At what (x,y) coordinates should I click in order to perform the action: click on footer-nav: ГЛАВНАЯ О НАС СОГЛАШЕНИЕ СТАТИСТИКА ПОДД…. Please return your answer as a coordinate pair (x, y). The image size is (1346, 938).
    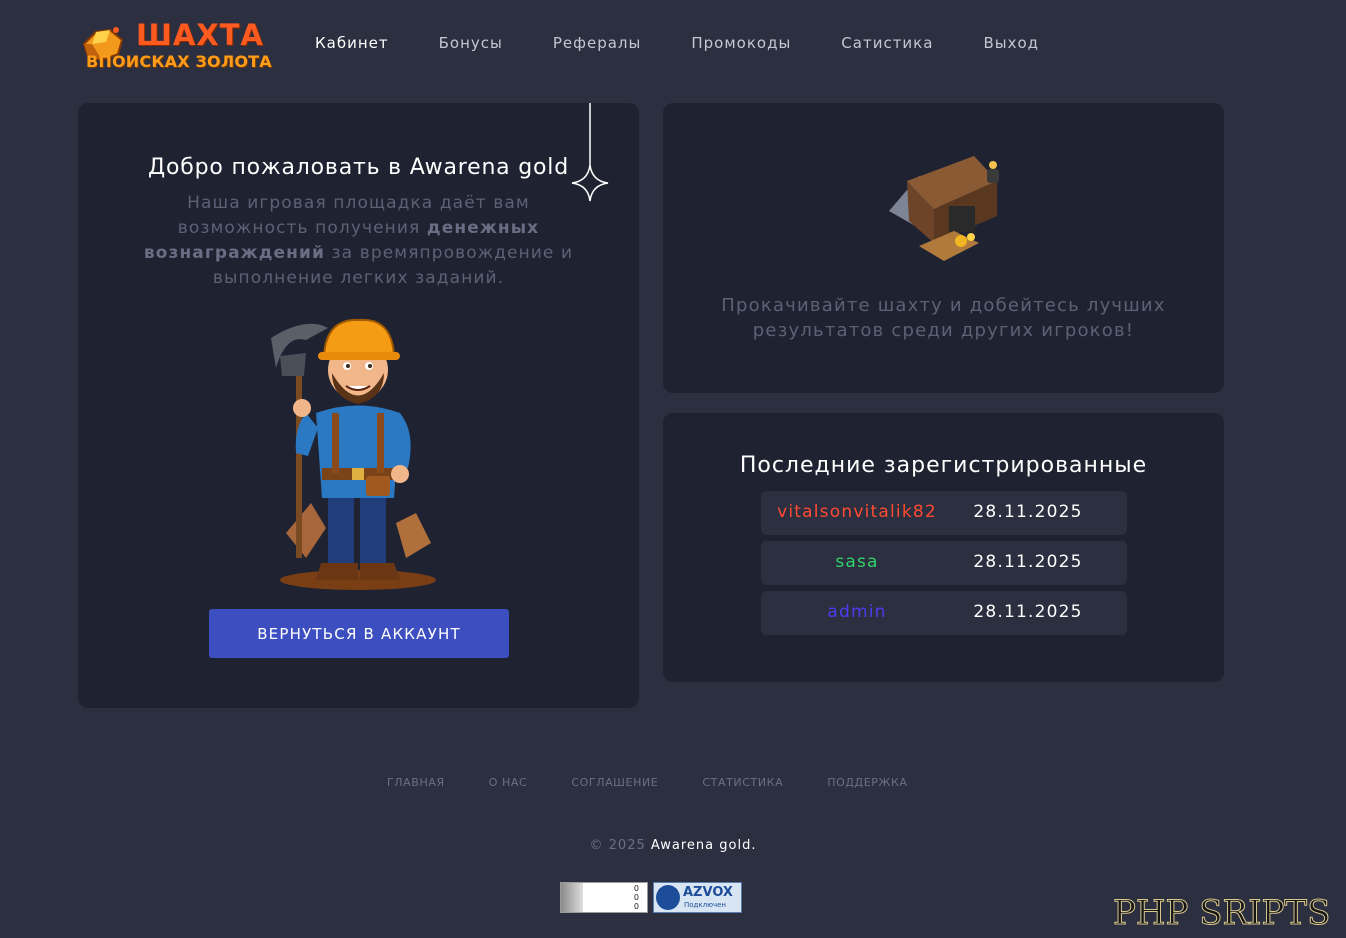
    Looking at the image, I should click on (669, 782).